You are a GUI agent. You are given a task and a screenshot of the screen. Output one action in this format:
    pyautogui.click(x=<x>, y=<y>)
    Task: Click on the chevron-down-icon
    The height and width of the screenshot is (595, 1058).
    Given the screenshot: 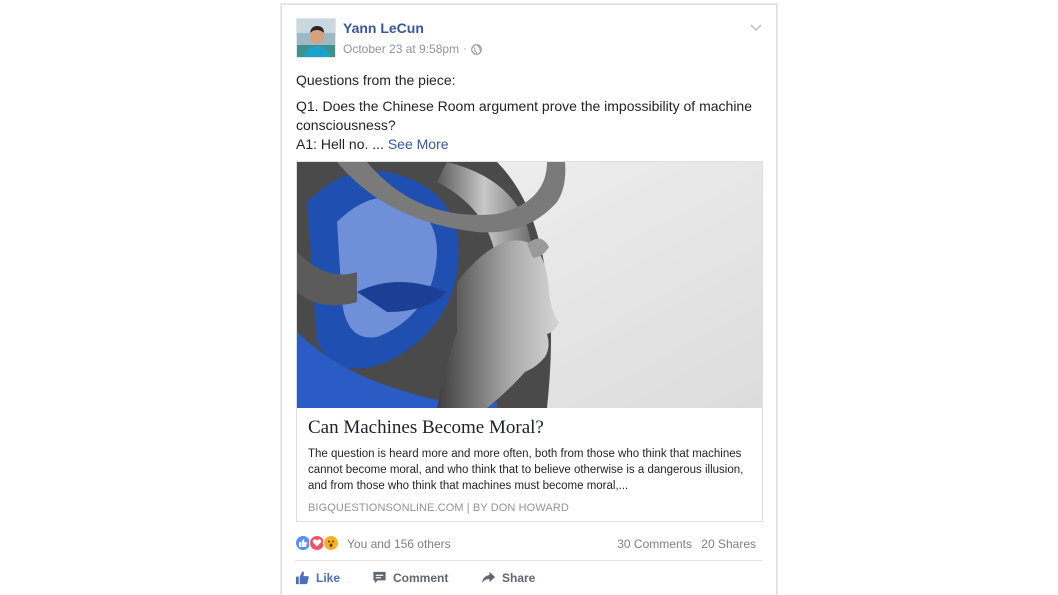 What is the action you would take?
    pyautogui.click(x=756, y=26)
    